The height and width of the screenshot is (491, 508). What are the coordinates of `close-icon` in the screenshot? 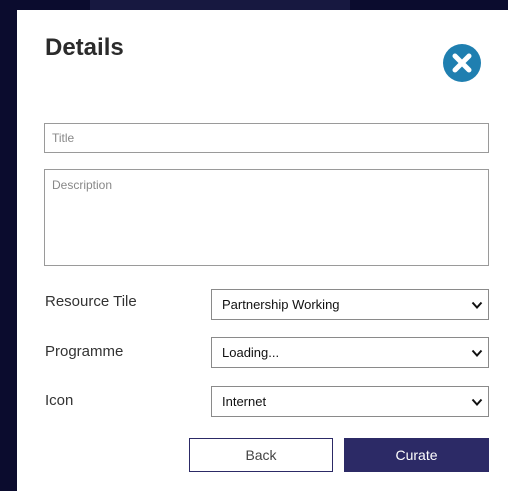 It's located at (462, 63).